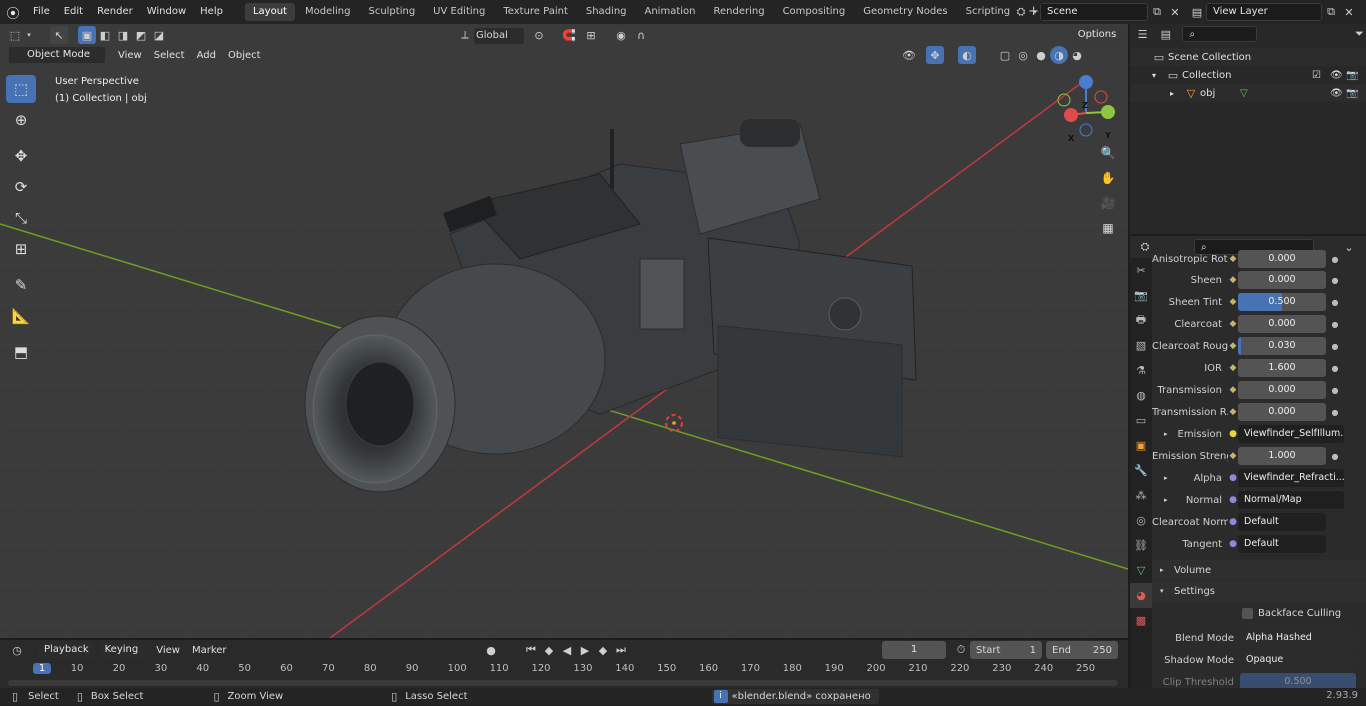  I want to click on timeline-scrollbar, so click(563, 683).